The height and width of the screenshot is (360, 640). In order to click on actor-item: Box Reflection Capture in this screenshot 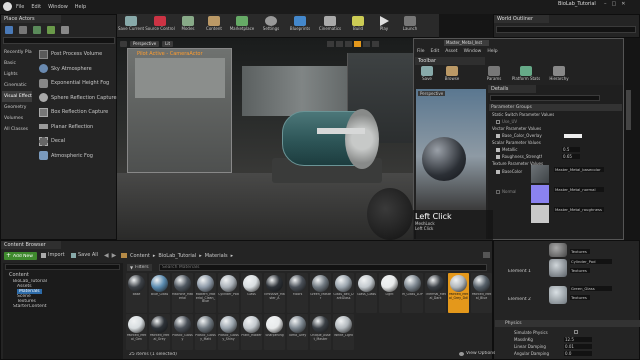, I will do `click(78, 112)`.